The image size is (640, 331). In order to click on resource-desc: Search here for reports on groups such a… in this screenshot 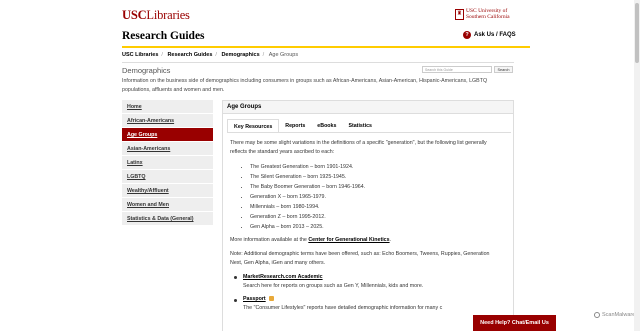, I will do `click(333, 286)`.